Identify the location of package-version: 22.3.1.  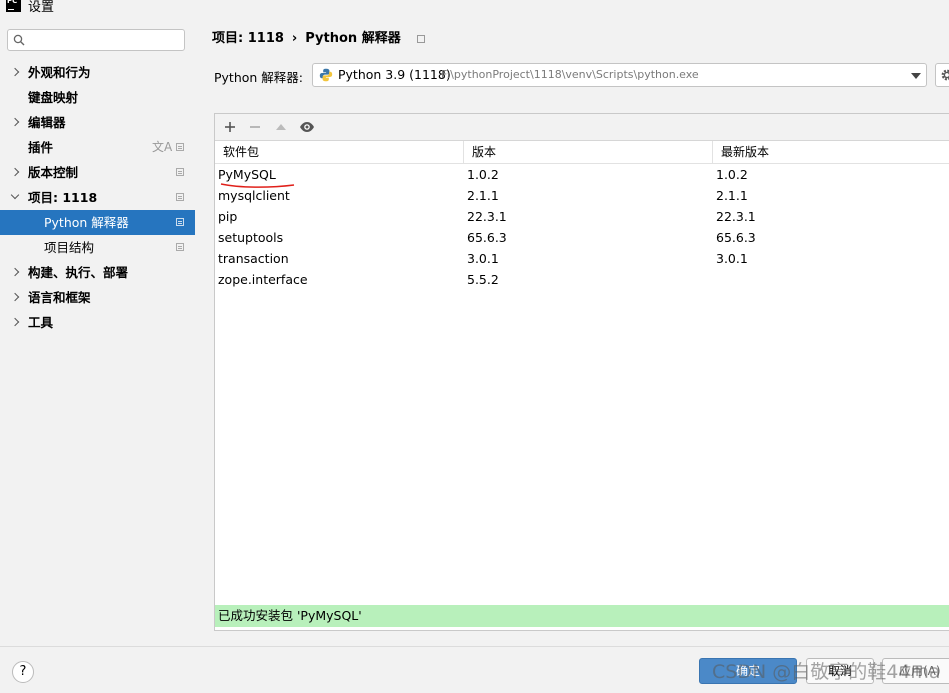
(487, 216).